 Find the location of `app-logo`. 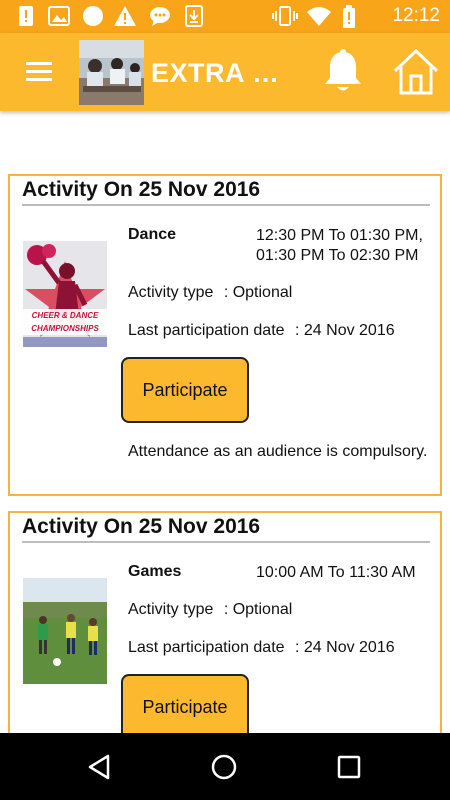

app-logo is located at coordinates (111, 72).